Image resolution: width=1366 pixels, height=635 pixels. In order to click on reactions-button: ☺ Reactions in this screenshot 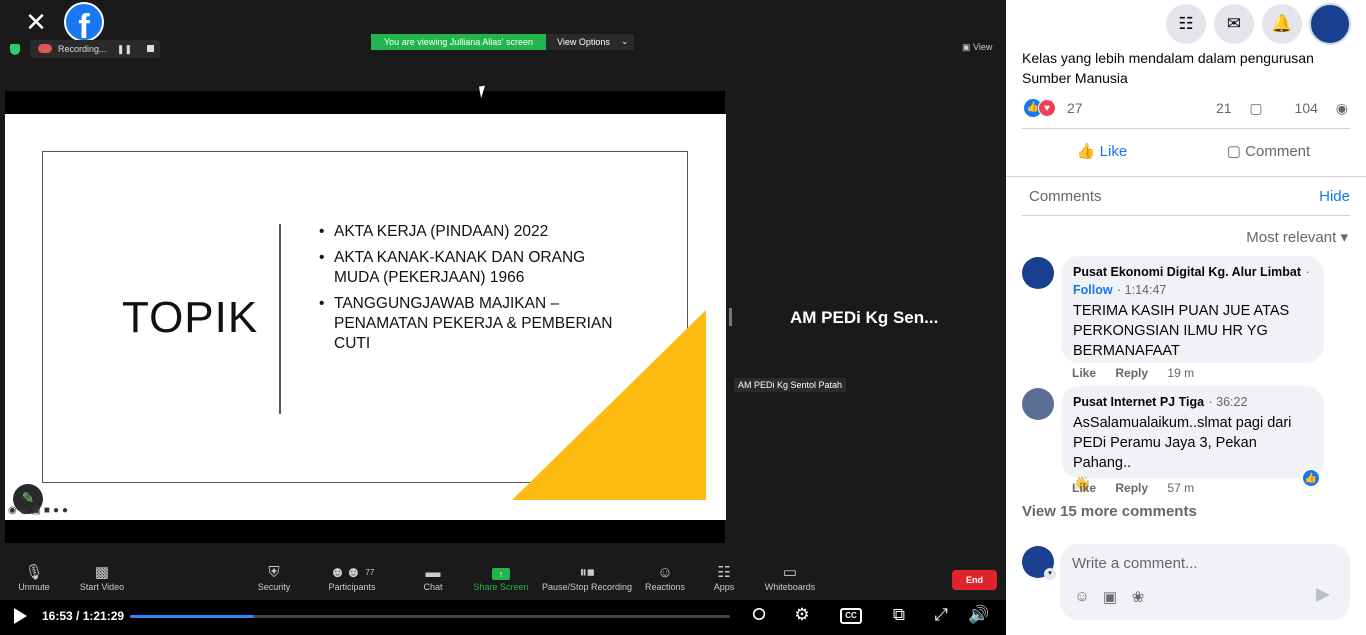, I will do `click(665, 580)`.